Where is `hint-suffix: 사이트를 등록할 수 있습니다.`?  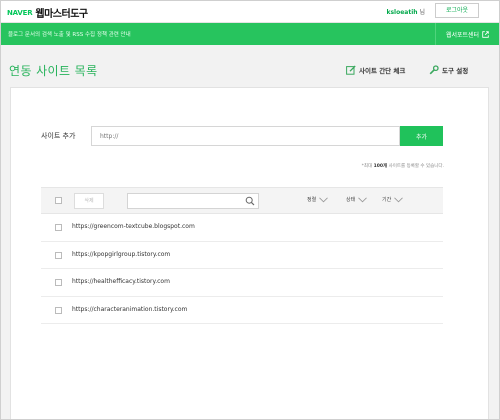 hint-suffix: 사이트를 등록할 수 있습니다. is located at coordinates (416, 166).